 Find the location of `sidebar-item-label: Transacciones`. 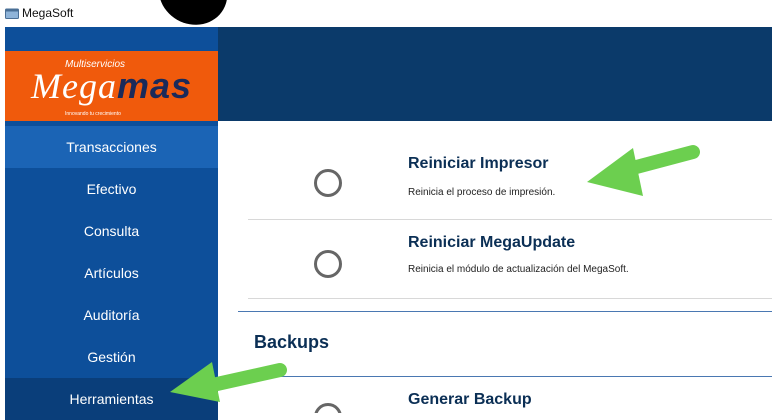

sidebar-item-label: Transacciones is located at coordinates (111, 147).